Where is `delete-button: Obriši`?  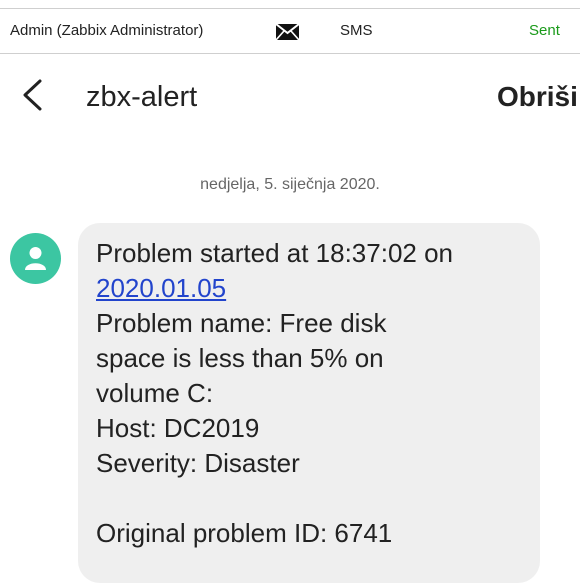 delete-button: Obriši is located at coordinates (537, 97).